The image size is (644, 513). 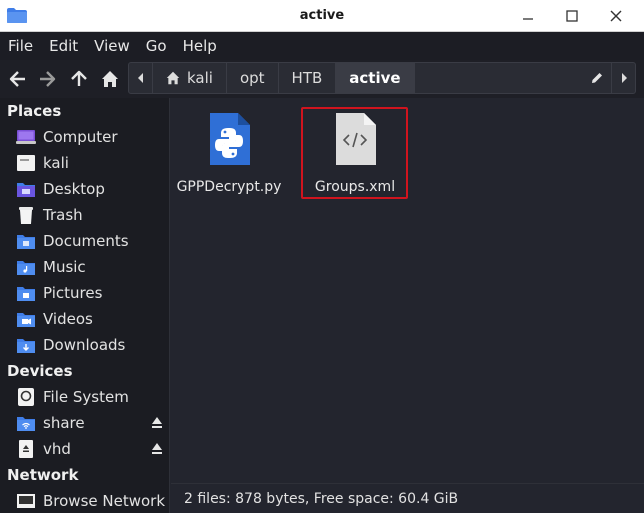 I want to click on sidebar-item-label: share, so click(x=64, y=423).